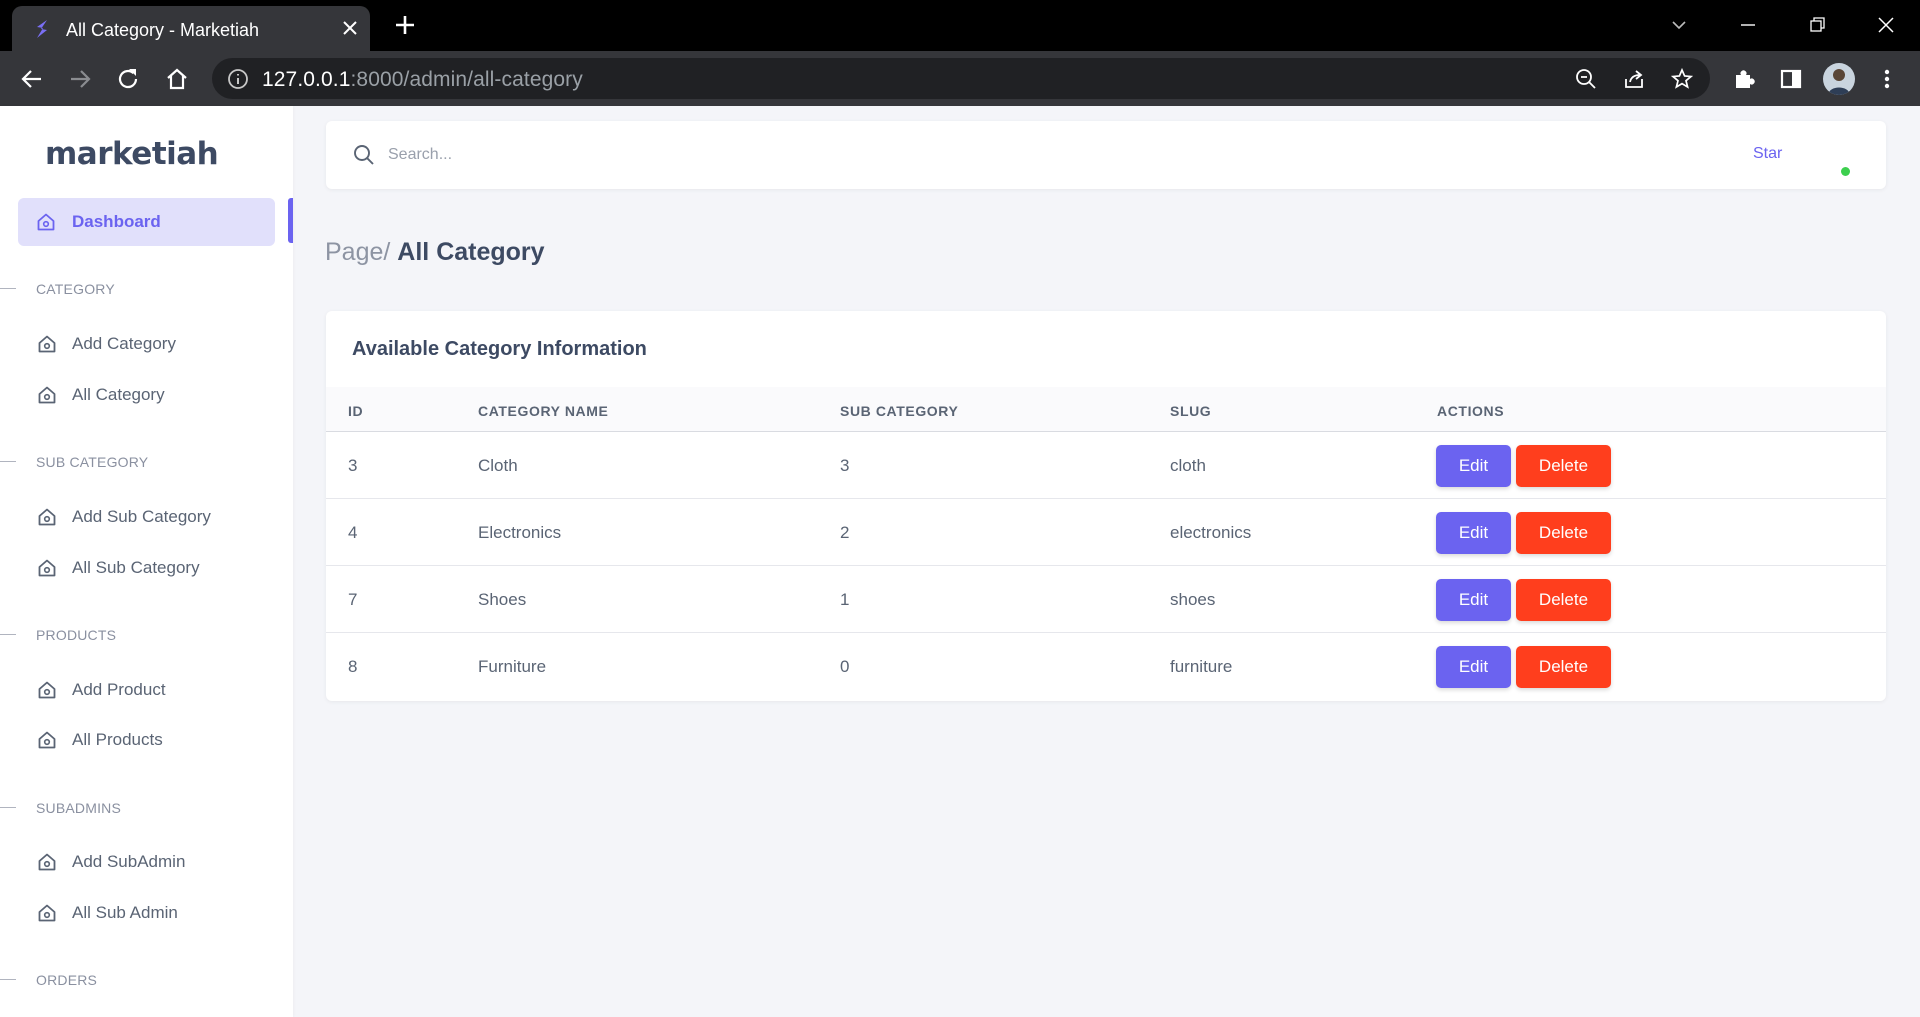 Image resolution: width=1920 pixels, height=1017 pixels. I want to click on cell-sub-category: 0, so click(845, 666).